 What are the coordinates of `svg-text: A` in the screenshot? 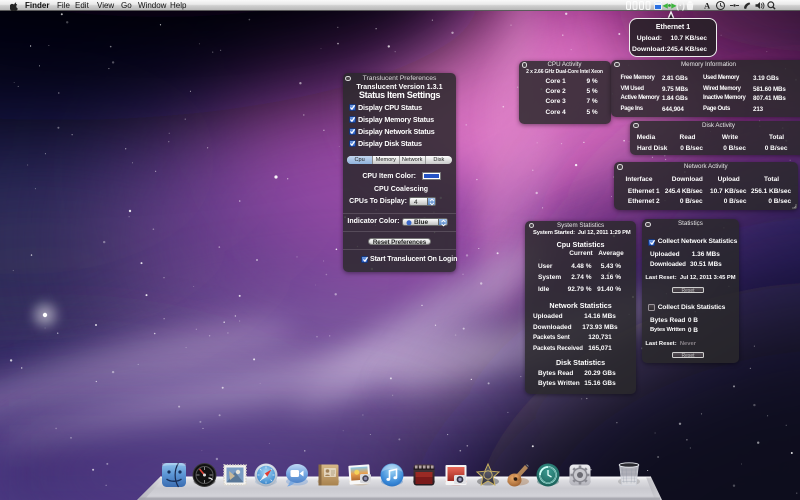 It's located at (707, 6).